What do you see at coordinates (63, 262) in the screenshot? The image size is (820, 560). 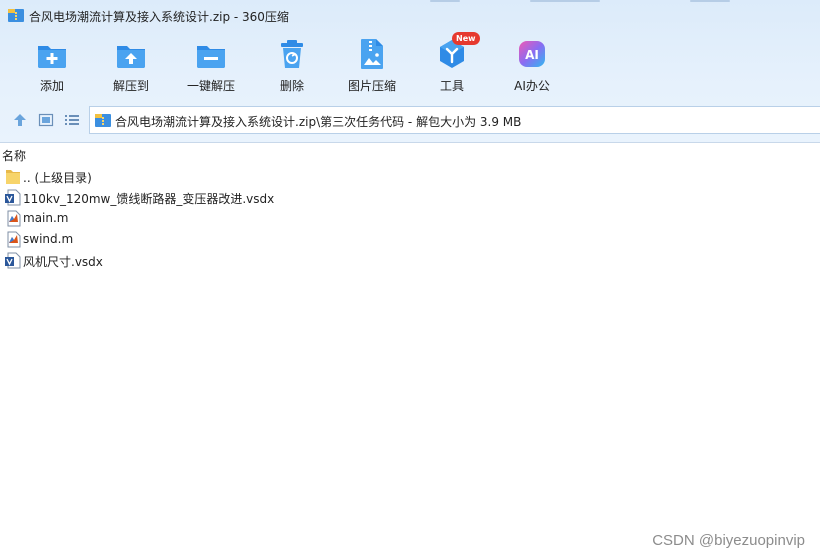 I see `file-name: 风机尺寸.vsdx` at bounding box center [63, 262].